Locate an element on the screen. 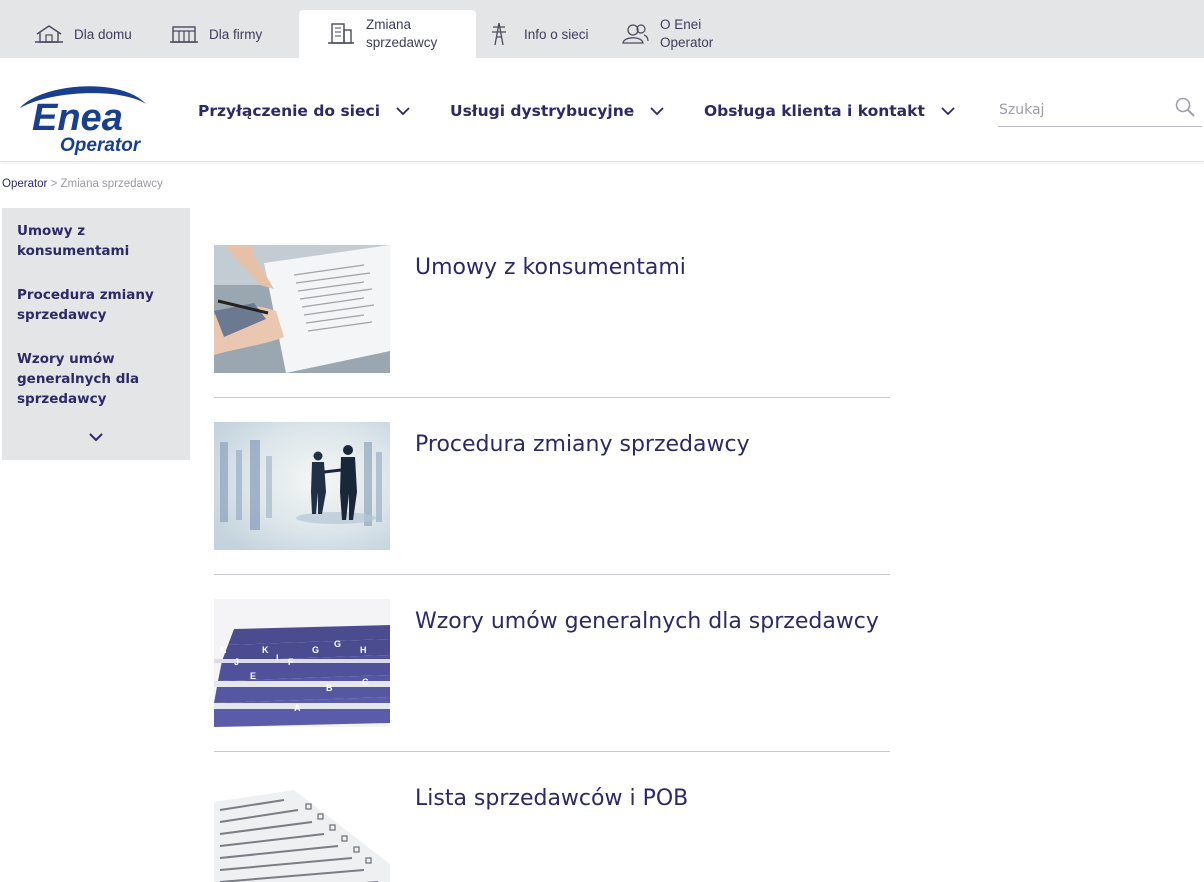 The width and height of the screenshot is (1204, 882). house-icon is located at coordinates (49, 34).